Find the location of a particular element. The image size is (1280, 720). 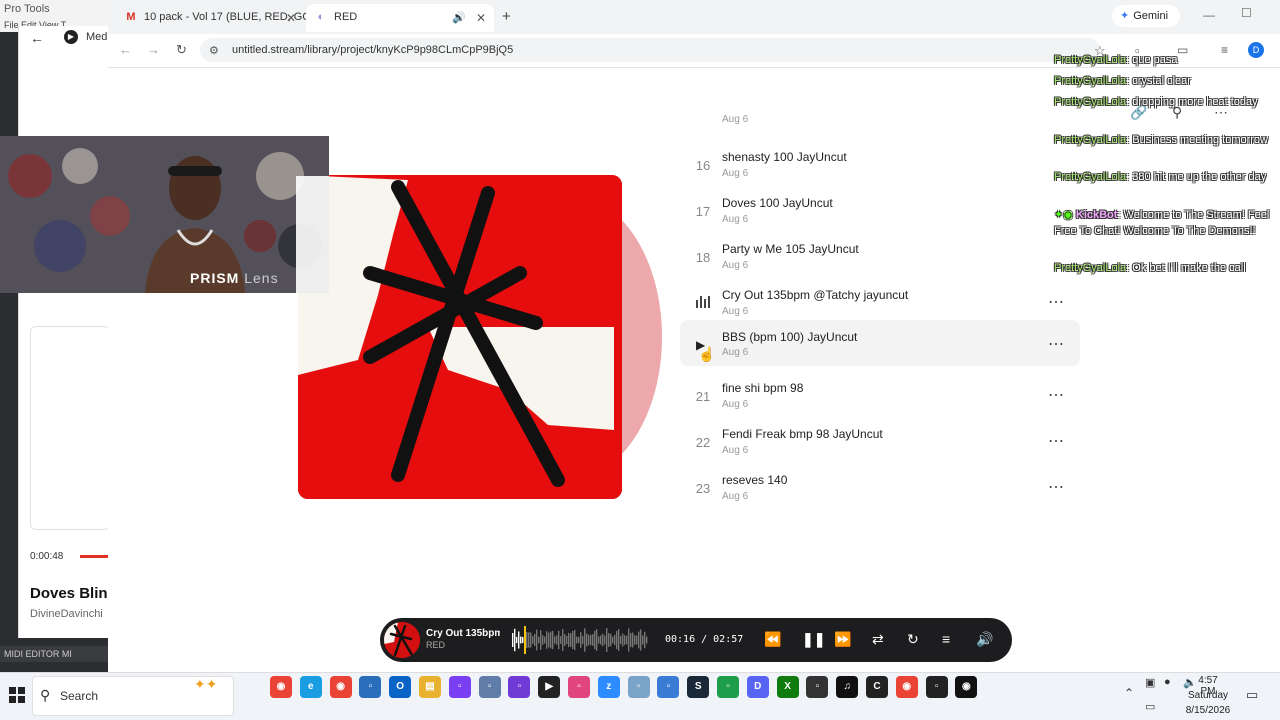

media-time: 0:00:48 is located at coordinates (47, 556).